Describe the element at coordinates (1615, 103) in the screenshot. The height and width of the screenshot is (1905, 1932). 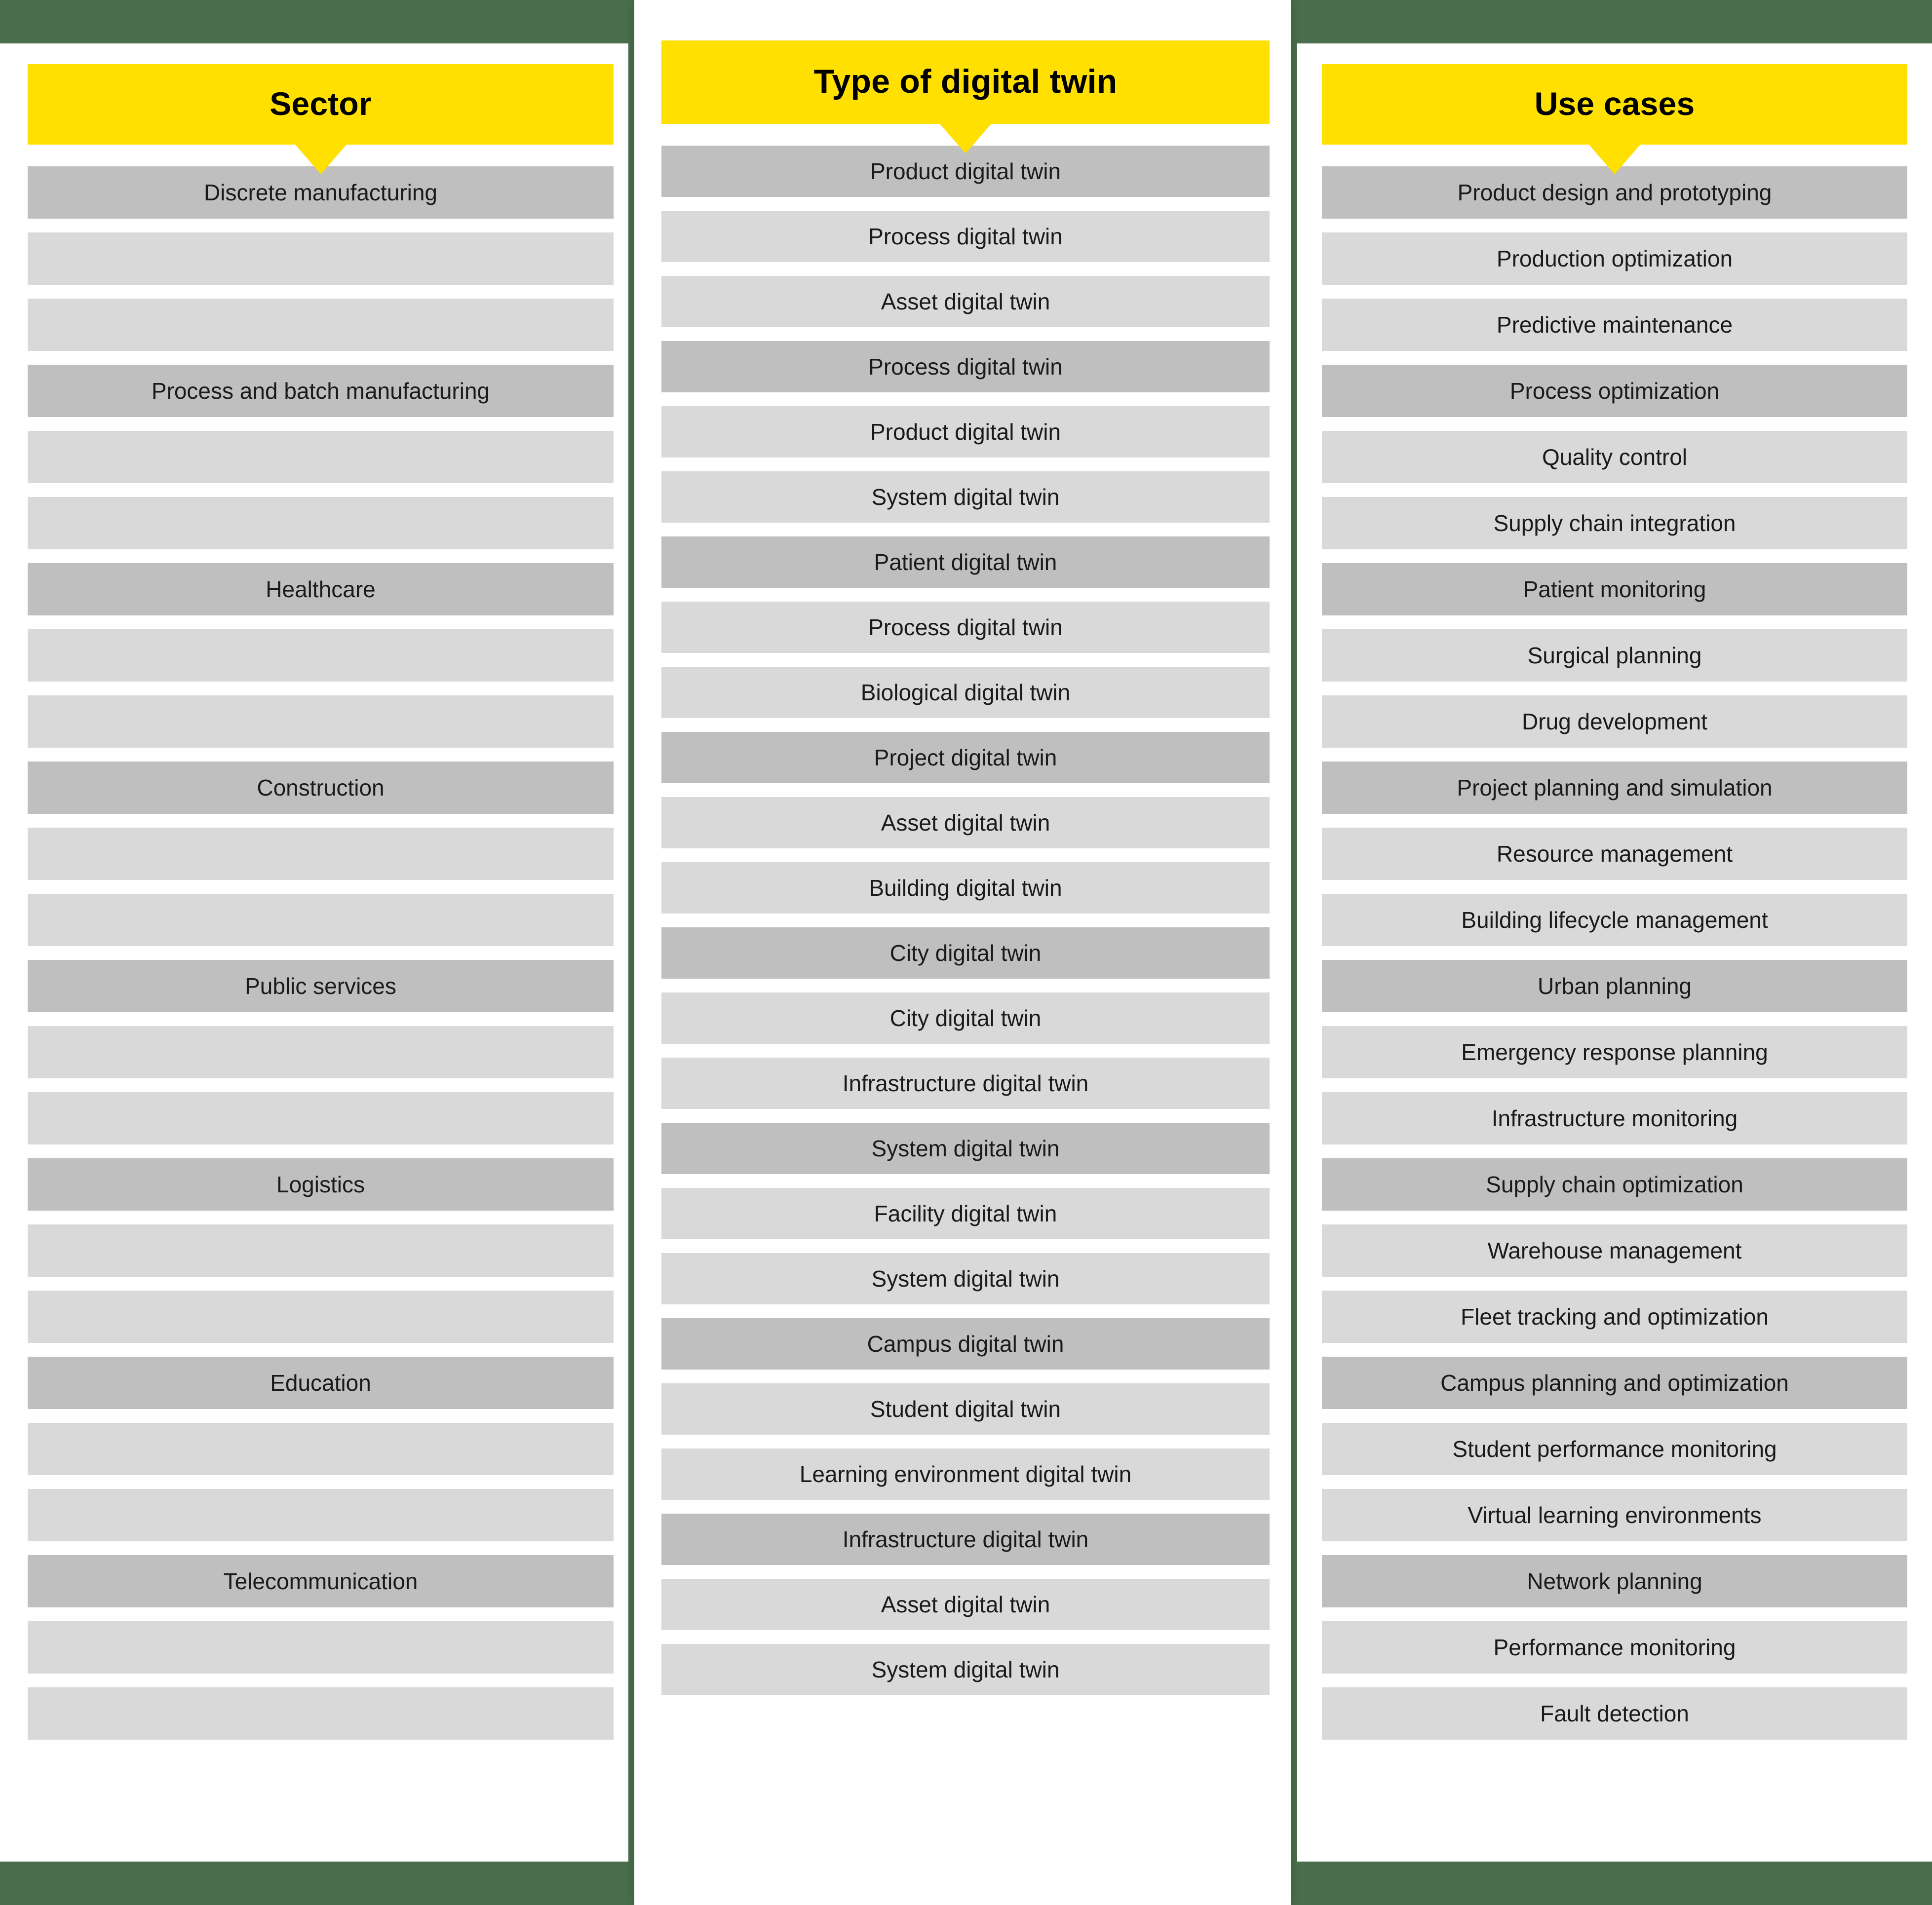
I see `use-cases-header-title: Use cases` at that location.